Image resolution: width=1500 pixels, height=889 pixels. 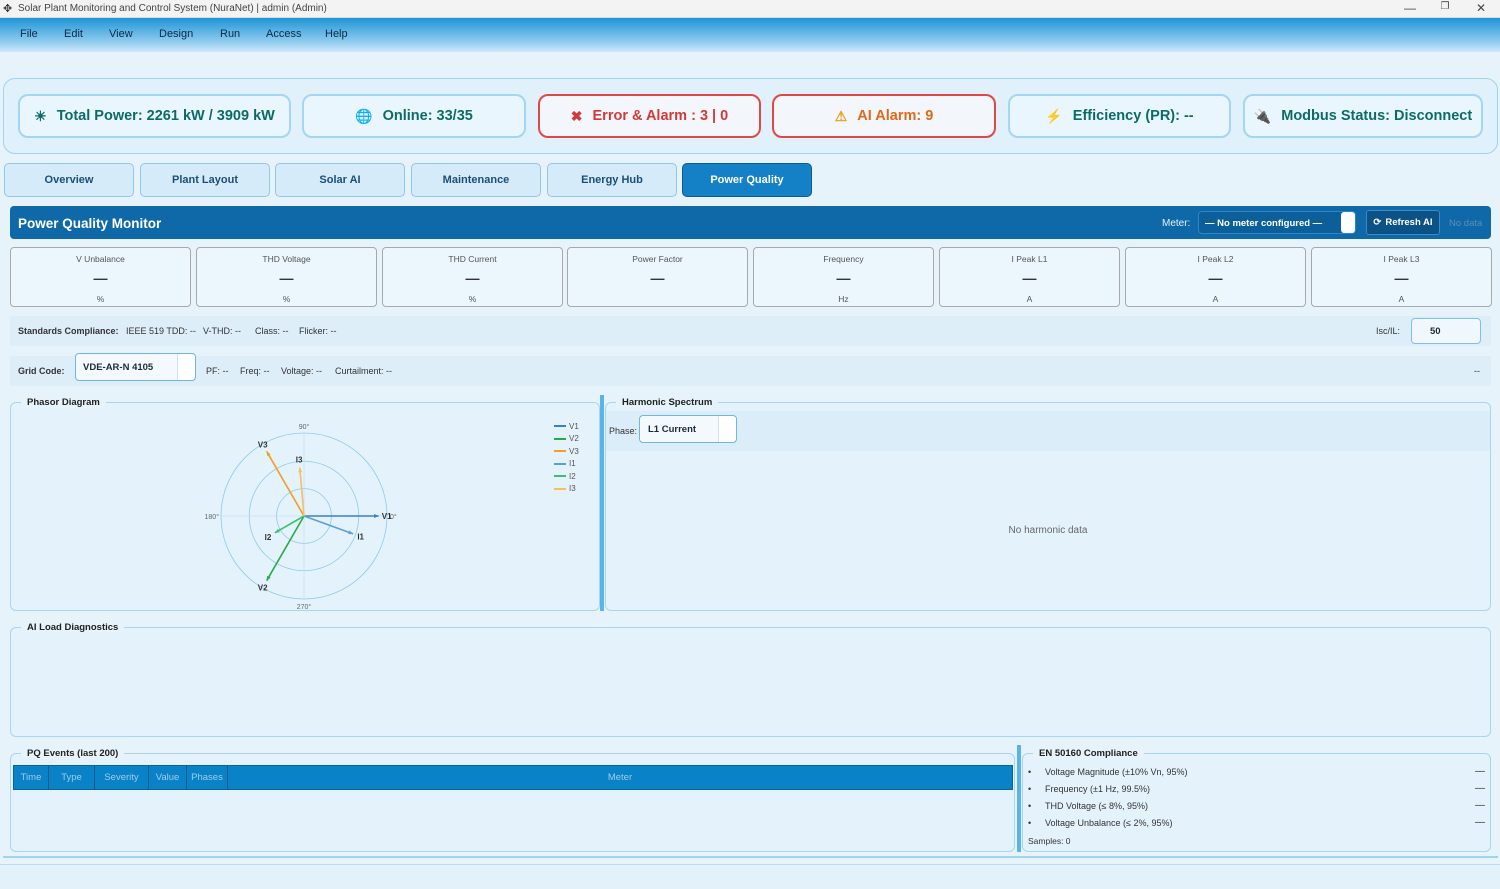 I want to click on tab-maintenance: Maintenance, so click(x=476, y=180).